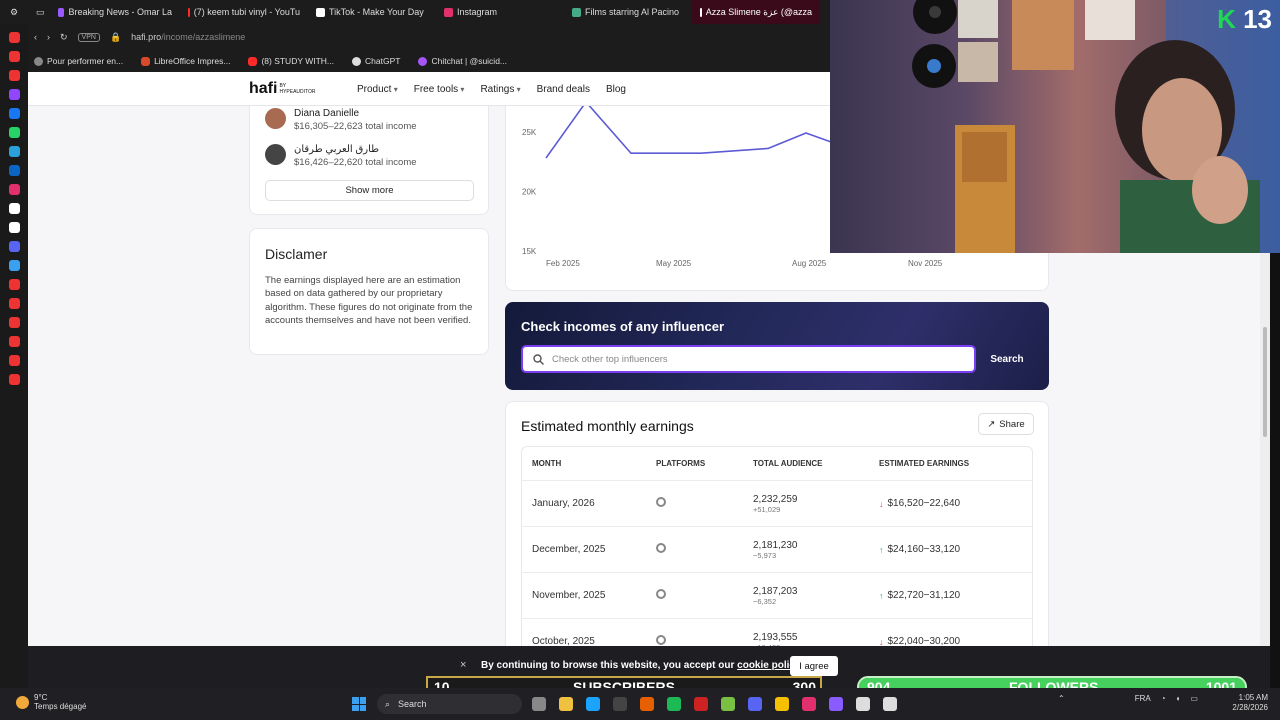  Describe the element at coordinates (1178, 698) in the screenshot. I see `volume-icon: ◖` at that location.